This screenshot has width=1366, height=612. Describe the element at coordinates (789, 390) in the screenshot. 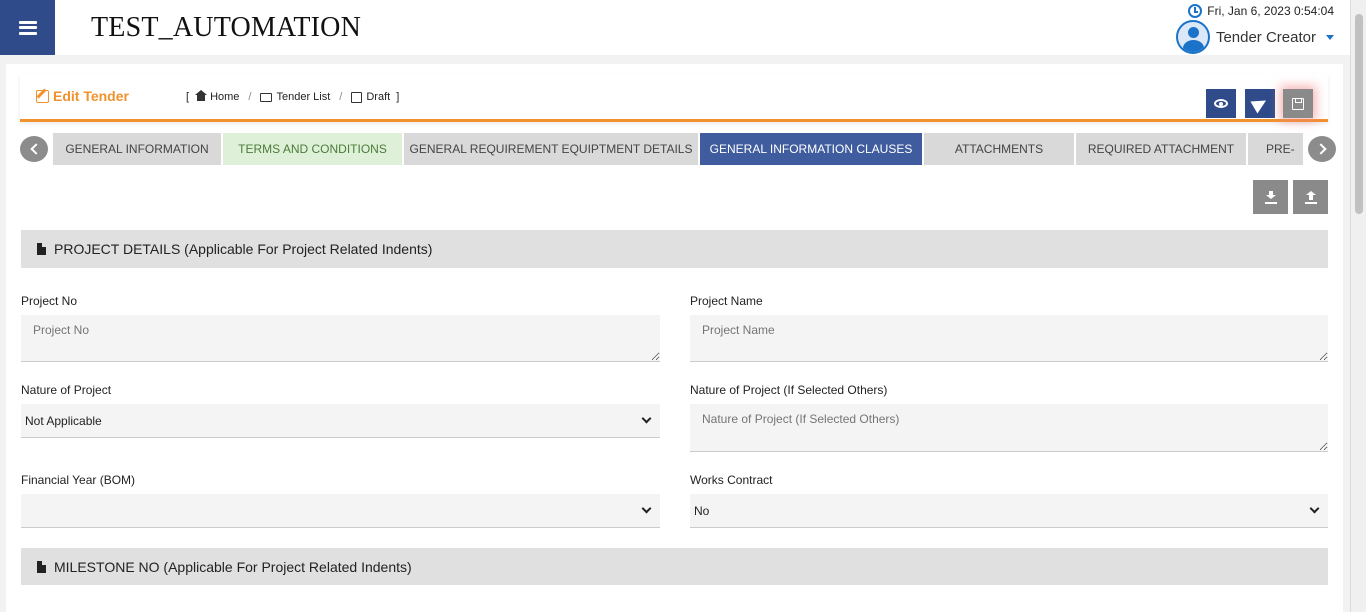

I see `nature-other-label: Nature of Project (If Selected Others)` at that location.